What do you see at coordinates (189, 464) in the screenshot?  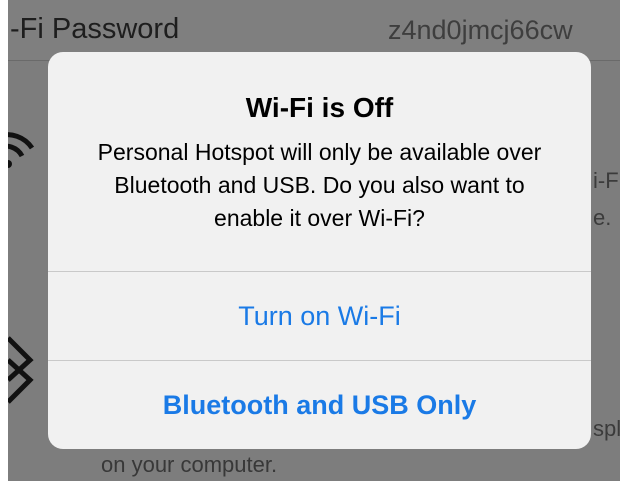 I see `background-footer-text: on your computer.` at bounding box center [189, 464].